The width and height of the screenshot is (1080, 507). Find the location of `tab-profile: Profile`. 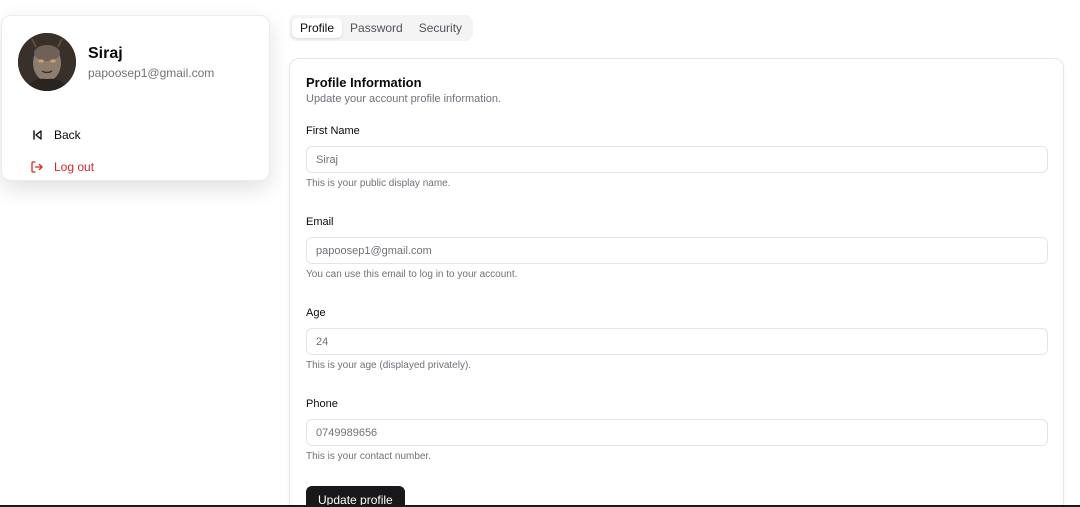

tab-profile: Profile is located at coordinates (317, 28).